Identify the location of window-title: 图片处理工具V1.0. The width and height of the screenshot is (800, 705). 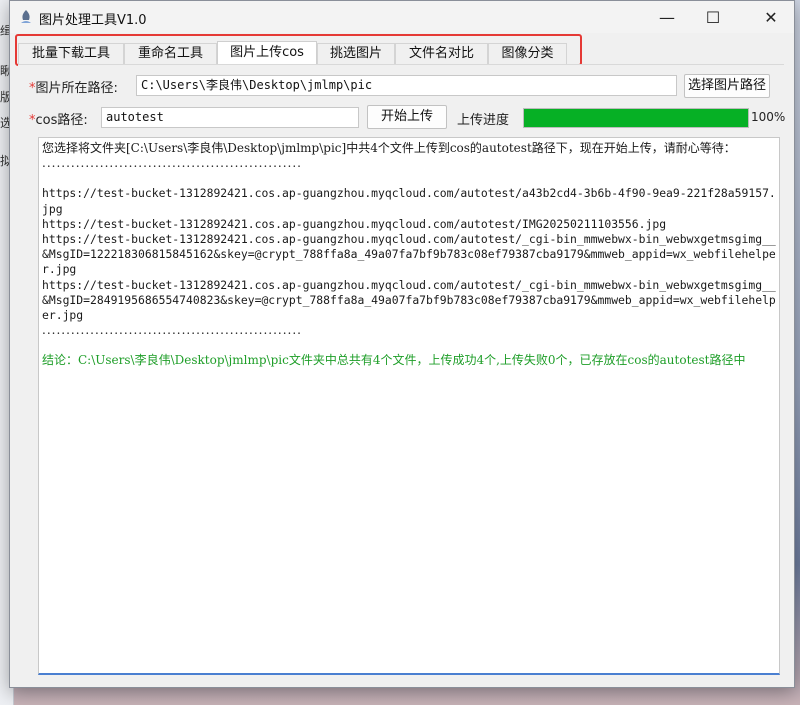
(93, 20).